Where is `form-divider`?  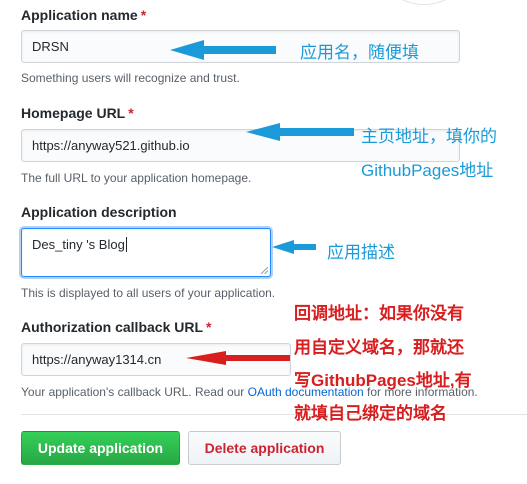
form-divider is located at coordinates (274, 414).